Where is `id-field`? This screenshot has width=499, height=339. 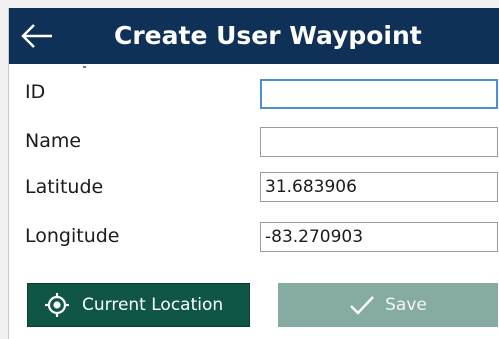
id-field is located at coordinates (379, 94).